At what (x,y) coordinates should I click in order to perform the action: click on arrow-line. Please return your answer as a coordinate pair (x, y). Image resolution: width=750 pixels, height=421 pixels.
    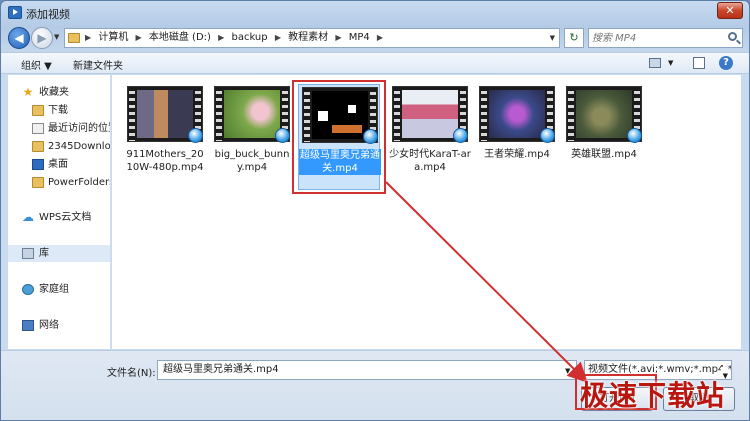
    Looking at the image, I should click on (486, 282).